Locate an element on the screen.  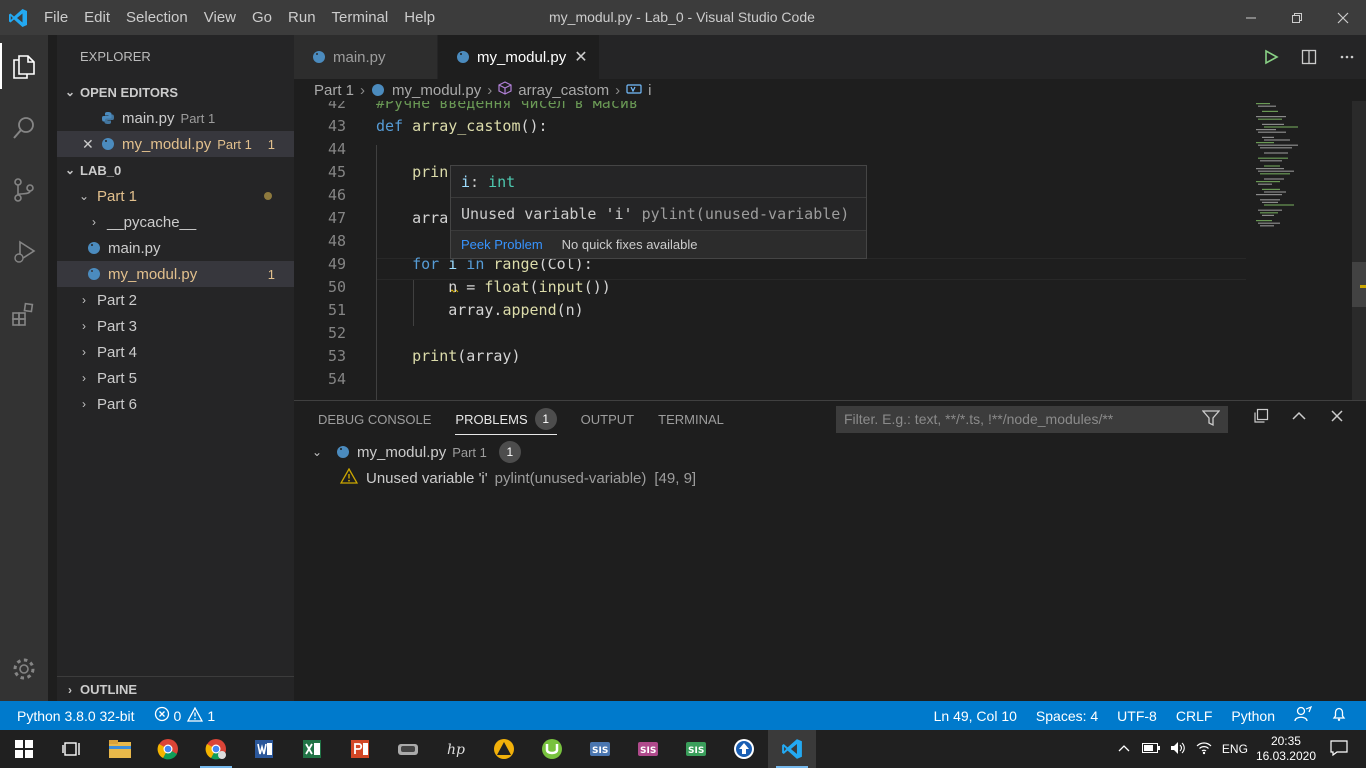
encoding: UTF-8 is located at coordinates (1137, 716).